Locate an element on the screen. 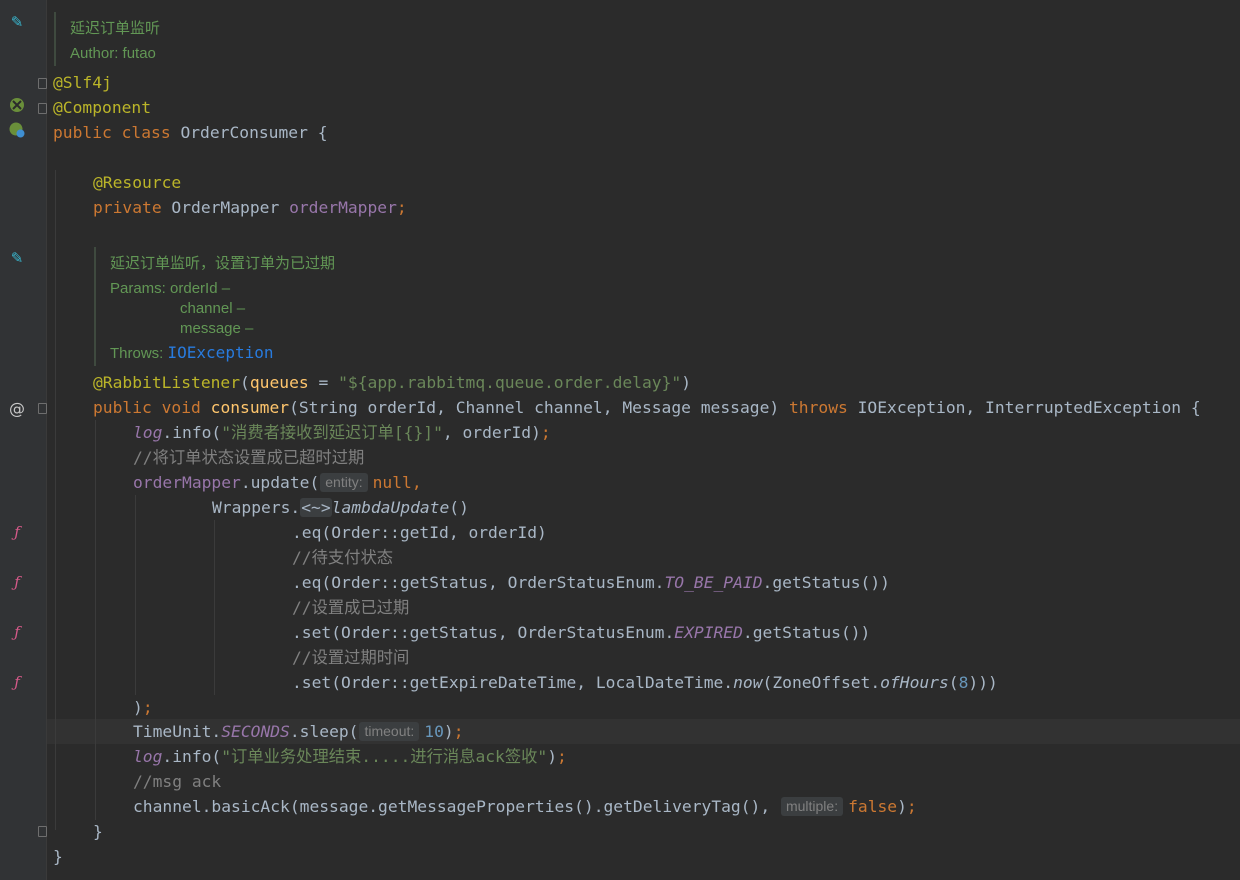 This screenshot has width=1240, height=880. code-line: log.info("订单业务处理结束.....进行消息ack签收"); is located at coordinates (350, 756).